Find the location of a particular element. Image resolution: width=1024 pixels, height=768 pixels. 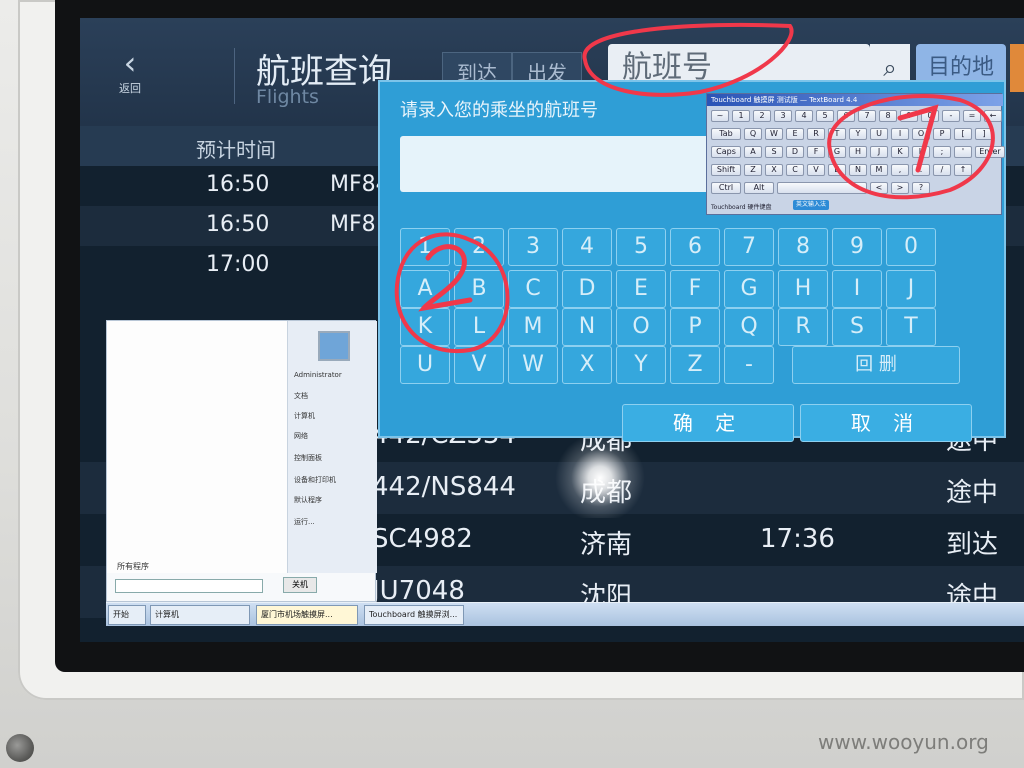

annotation-circle-touchboard is located at coordinates (911, 147).